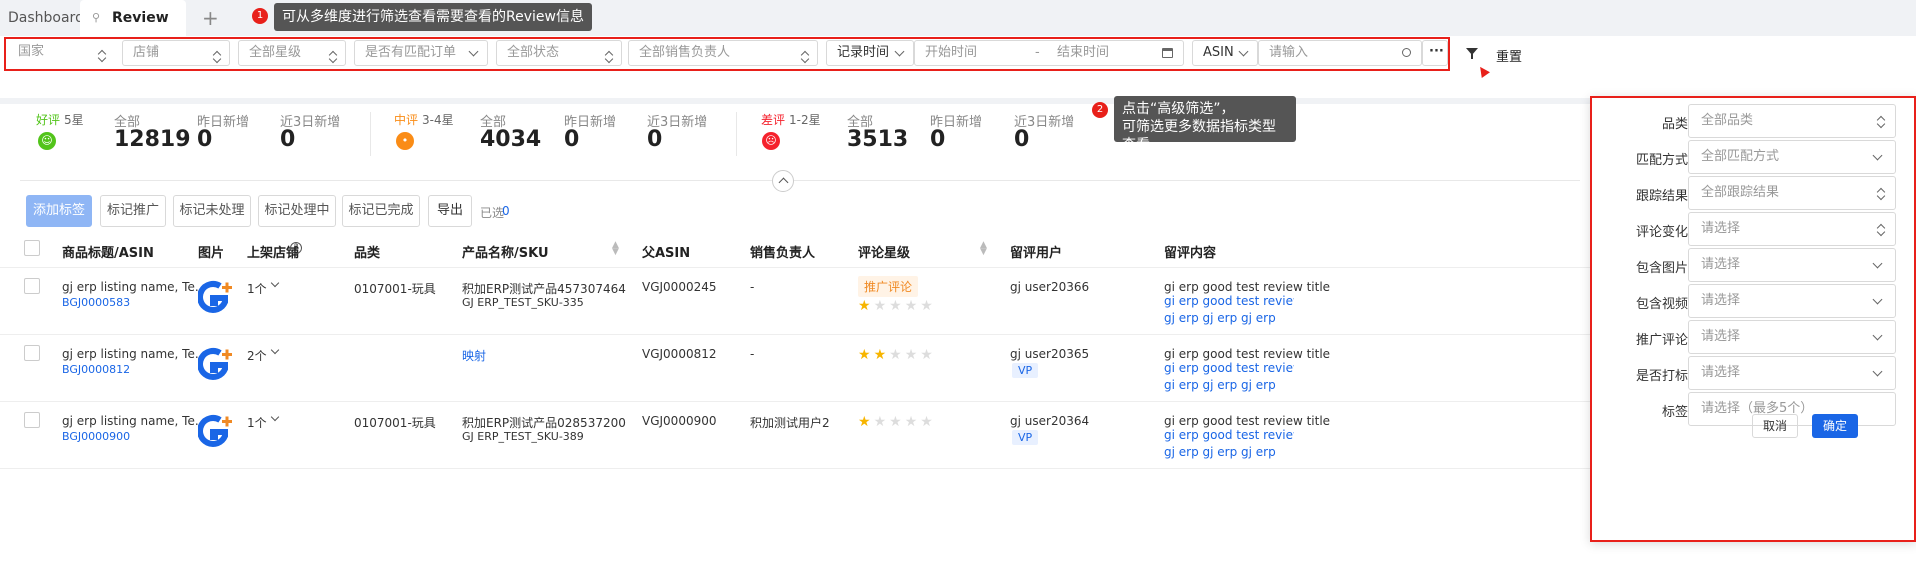  Describe the element at coordinates (1435, 53) in the screenshot. I see `more-button: ···` at that location.